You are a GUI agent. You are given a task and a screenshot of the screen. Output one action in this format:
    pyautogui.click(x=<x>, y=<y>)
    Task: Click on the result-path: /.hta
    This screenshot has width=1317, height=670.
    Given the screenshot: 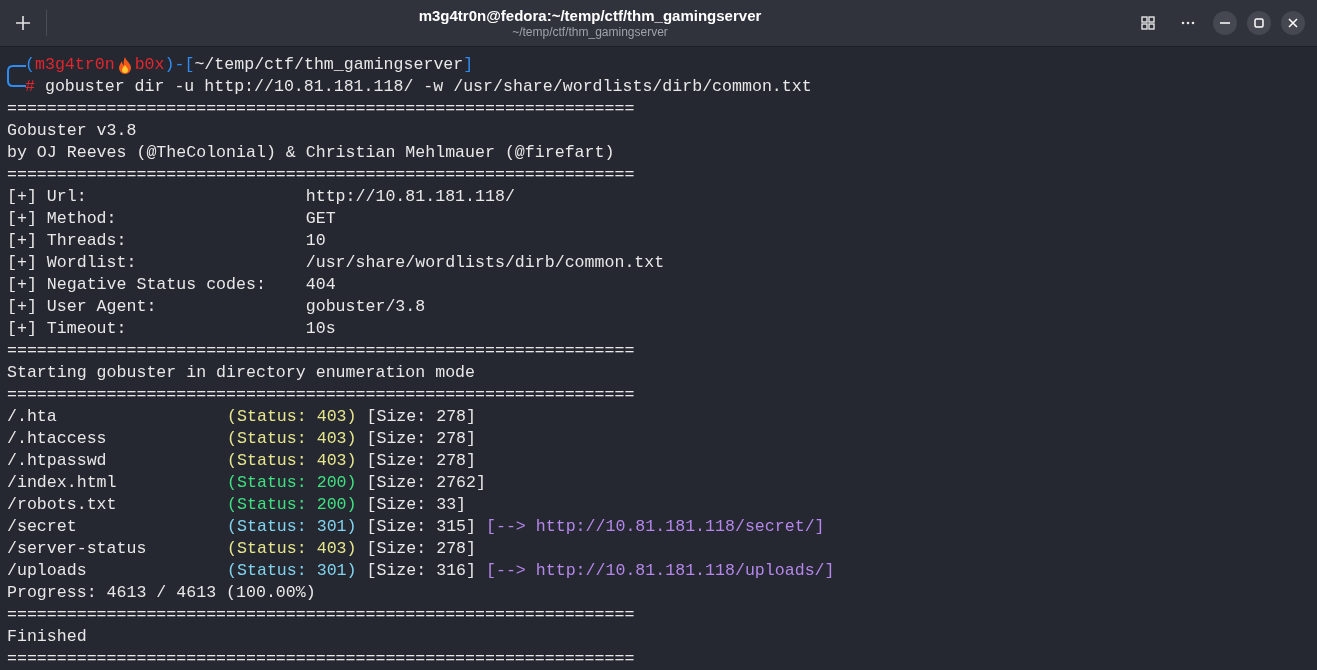 What is the action you would take?
    pyautogui.click(x=32, y=417)
    